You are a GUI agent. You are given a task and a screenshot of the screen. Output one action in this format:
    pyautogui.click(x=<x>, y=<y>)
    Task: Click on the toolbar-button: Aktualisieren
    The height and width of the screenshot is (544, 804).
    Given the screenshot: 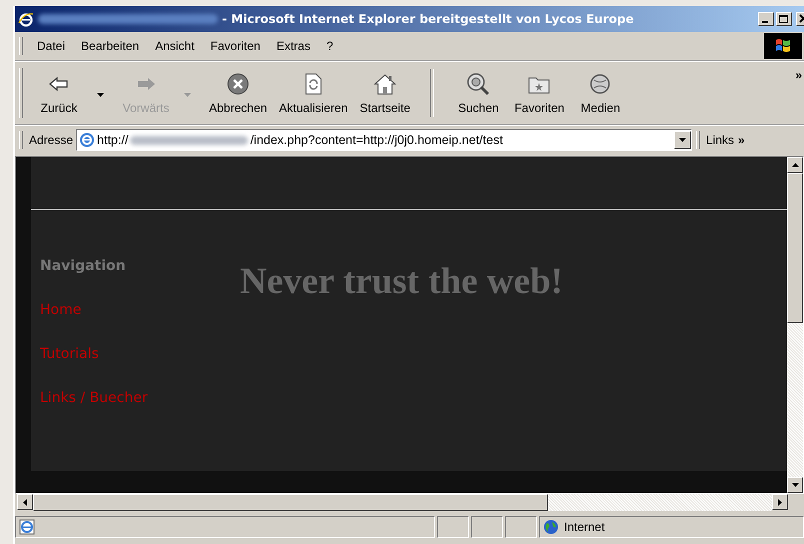 What is the action you would take?
    pyautogui.click(x=313, y=93)
    